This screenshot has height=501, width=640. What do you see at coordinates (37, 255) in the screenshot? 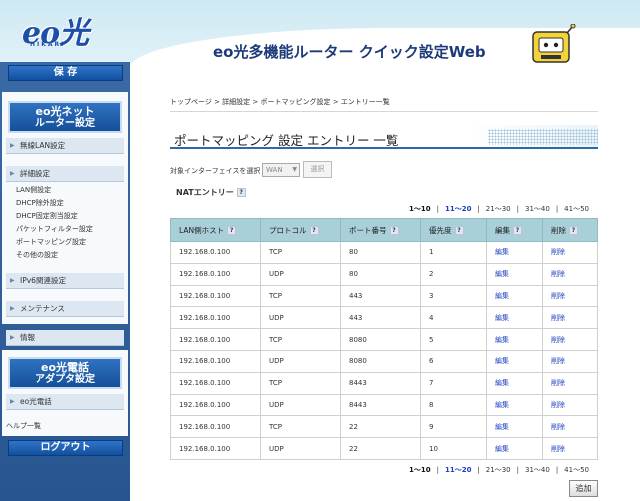
I see `sidebar-link-other: その他の設定` at bounding box center [37, 255].